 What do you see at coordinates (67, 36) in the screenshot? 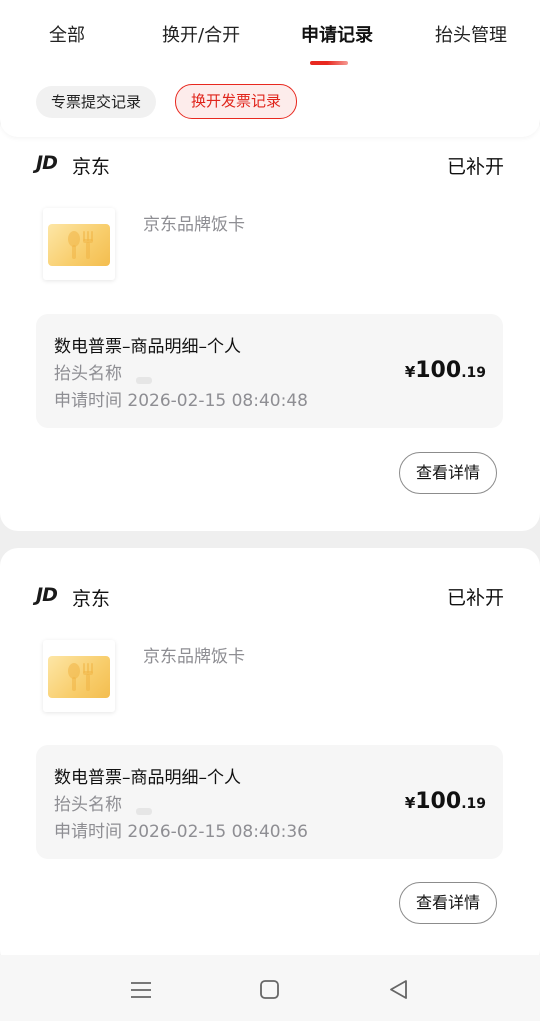
I see `tab-all: 全部` at bounding box center [67, 36].